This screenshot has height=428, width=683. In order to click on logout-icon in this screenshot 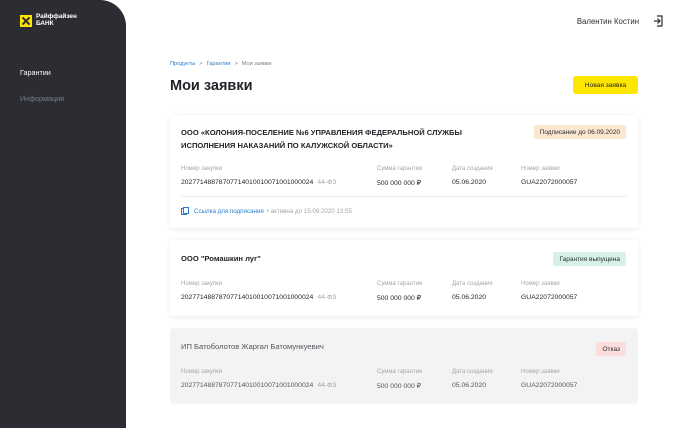, I will do `click(658, 21)`.